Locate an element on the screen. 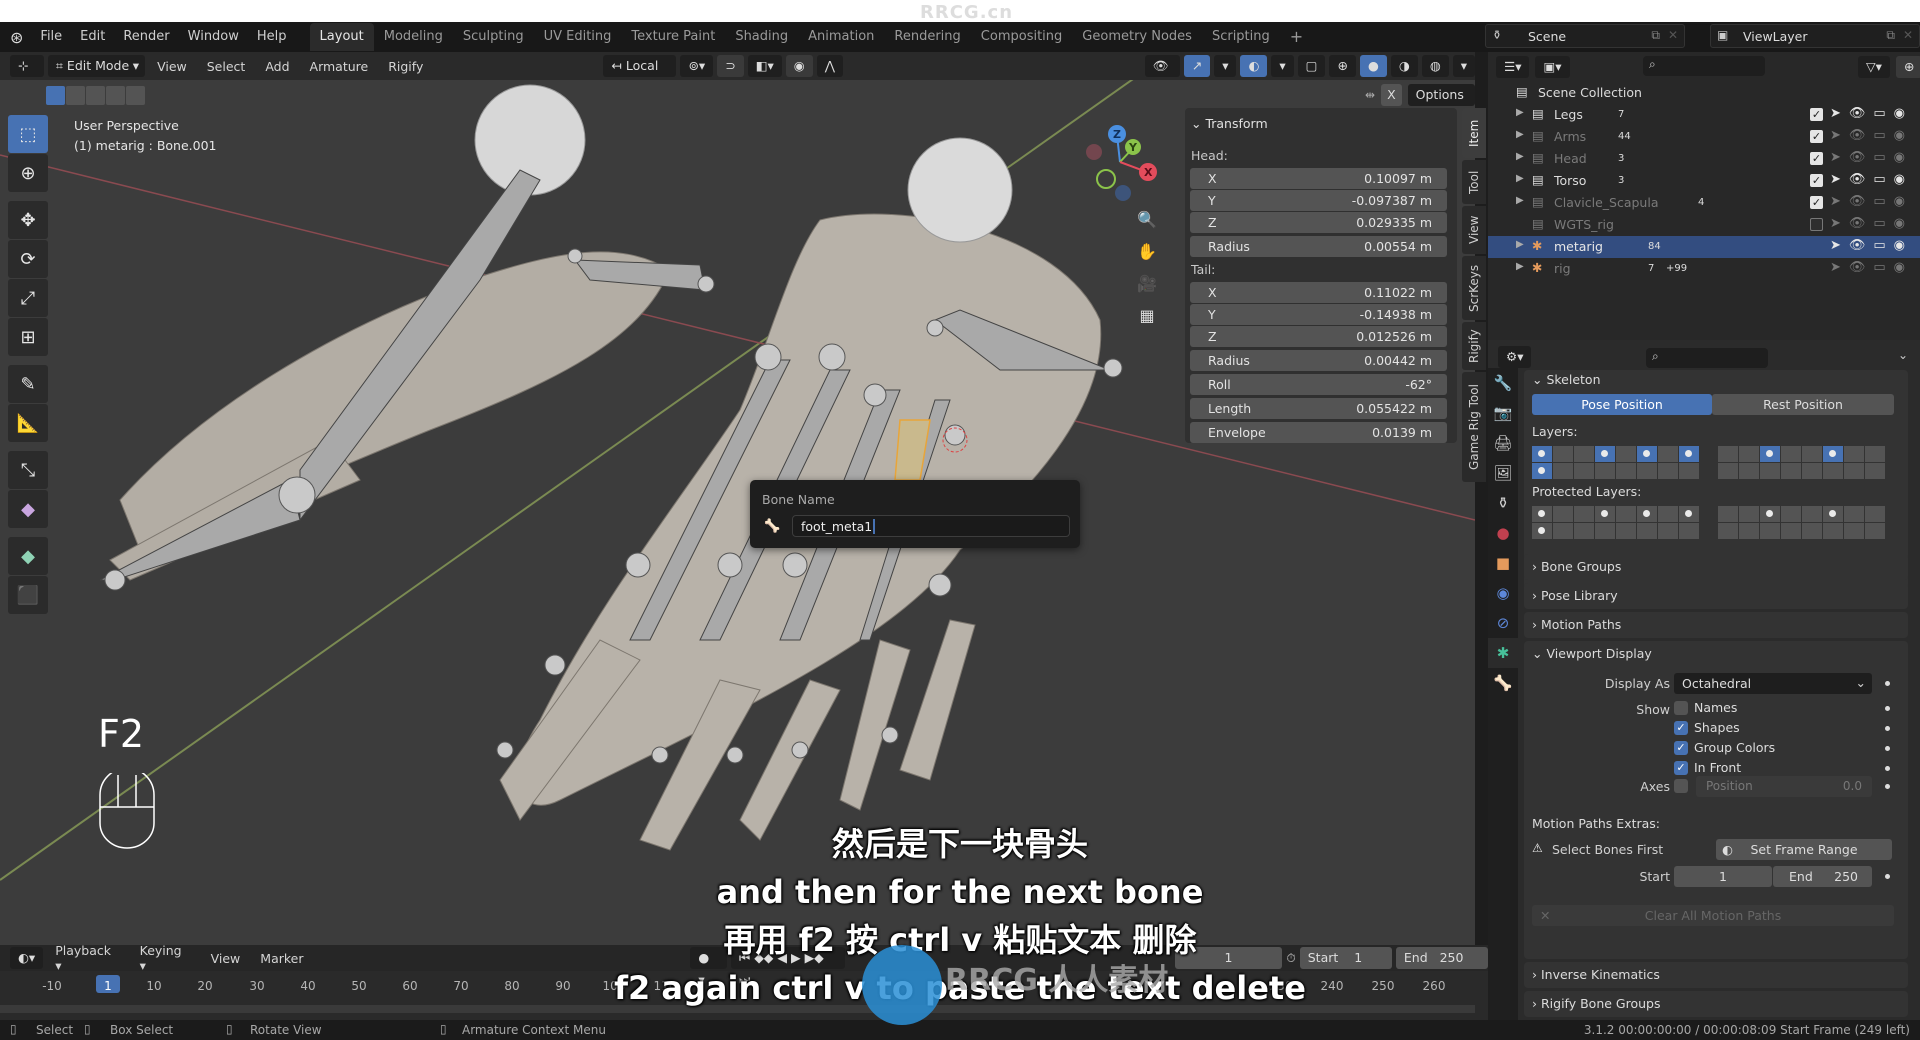 The height and width of the screenshot is (1040, 1920). physics-tab-icon: ◉ is located at coordinates (1503, 593).